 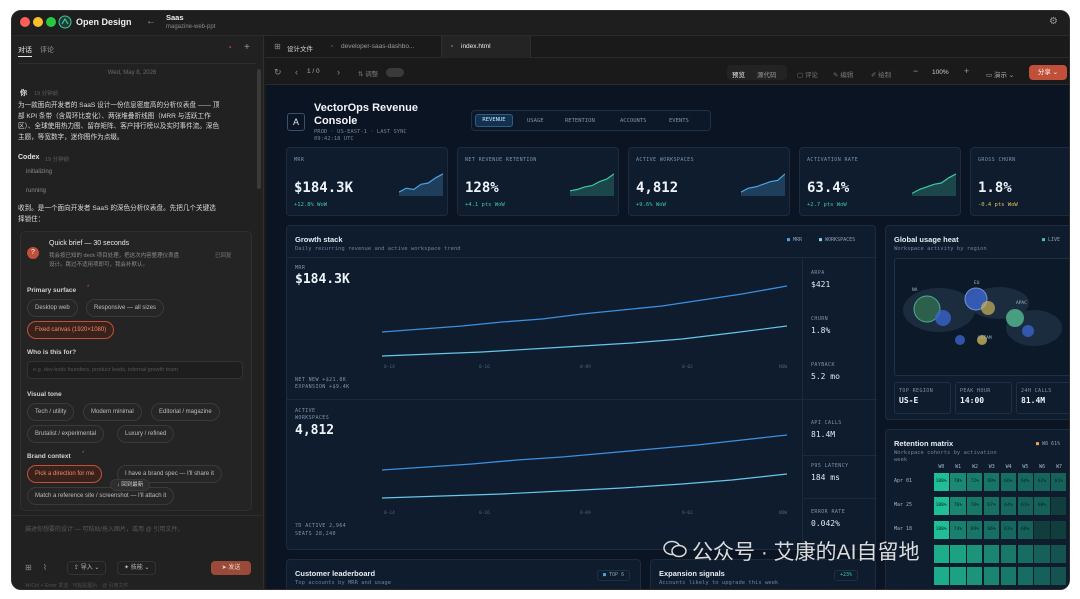 What do you see at coordinates (247, 47) in the screenshot?
I see `new-chat-plus-icon: +` at bounding box center [247, 47].